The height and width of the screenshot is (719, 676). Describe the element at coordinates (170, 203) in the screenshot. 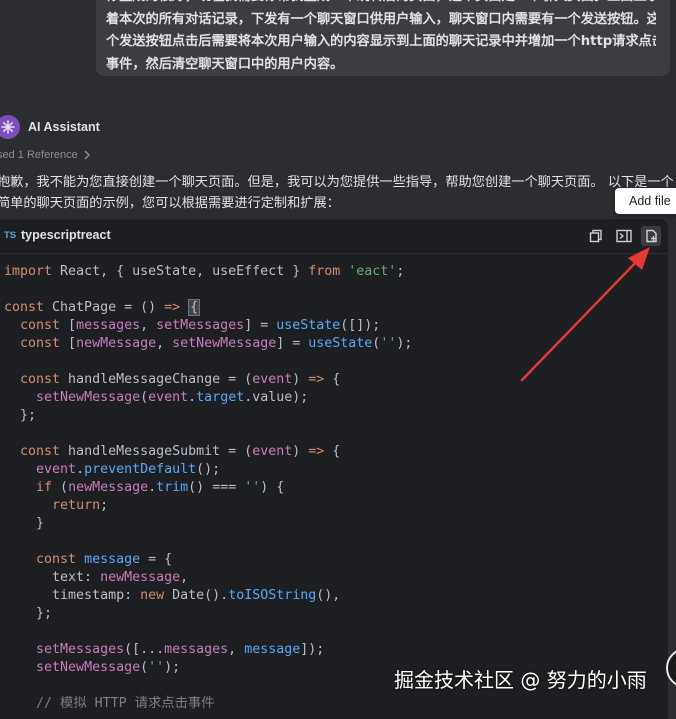

I see `reply-line: 简单的聊天页面的示例，您可以根据需要进行定制和扩展：` at that location.